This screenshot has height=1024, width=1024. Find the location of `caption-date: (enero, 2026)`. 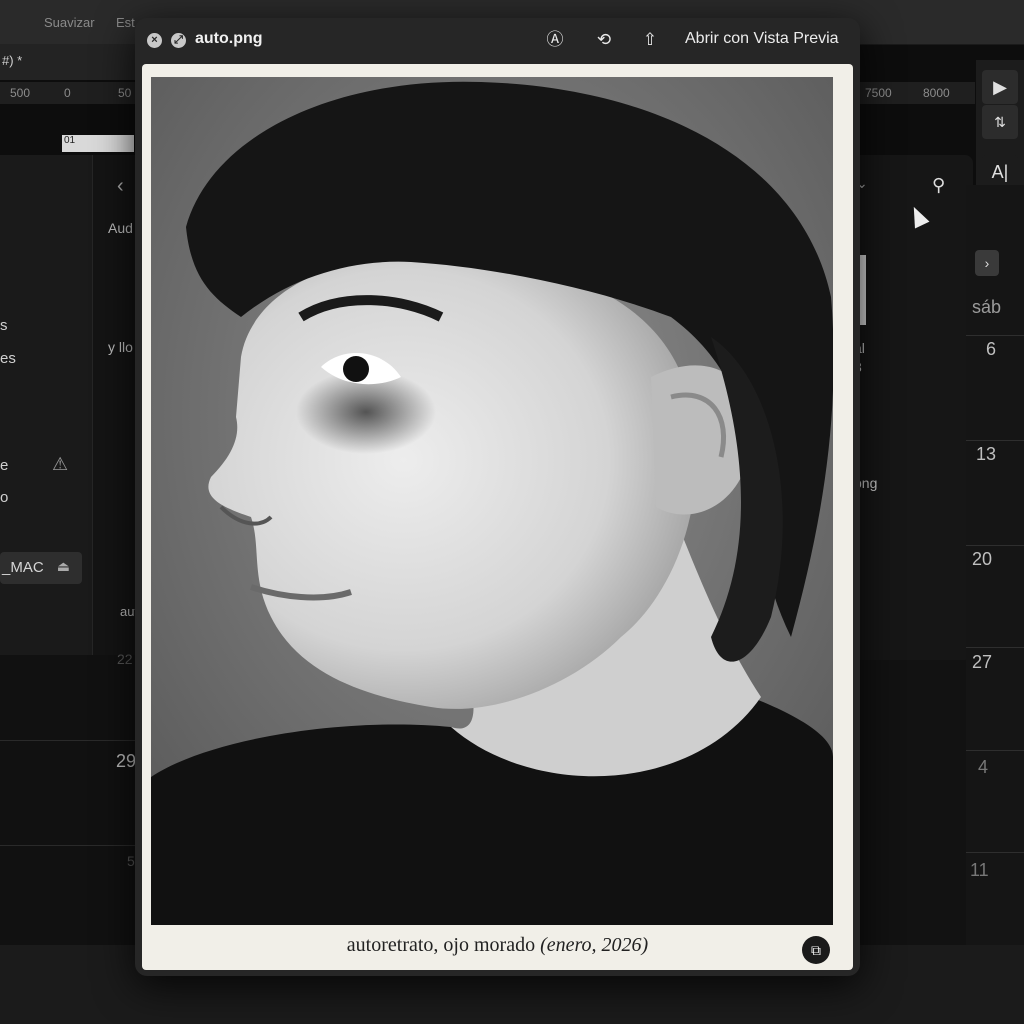

caption-date: (enero, 2026) is located at coordinates (594, 945).